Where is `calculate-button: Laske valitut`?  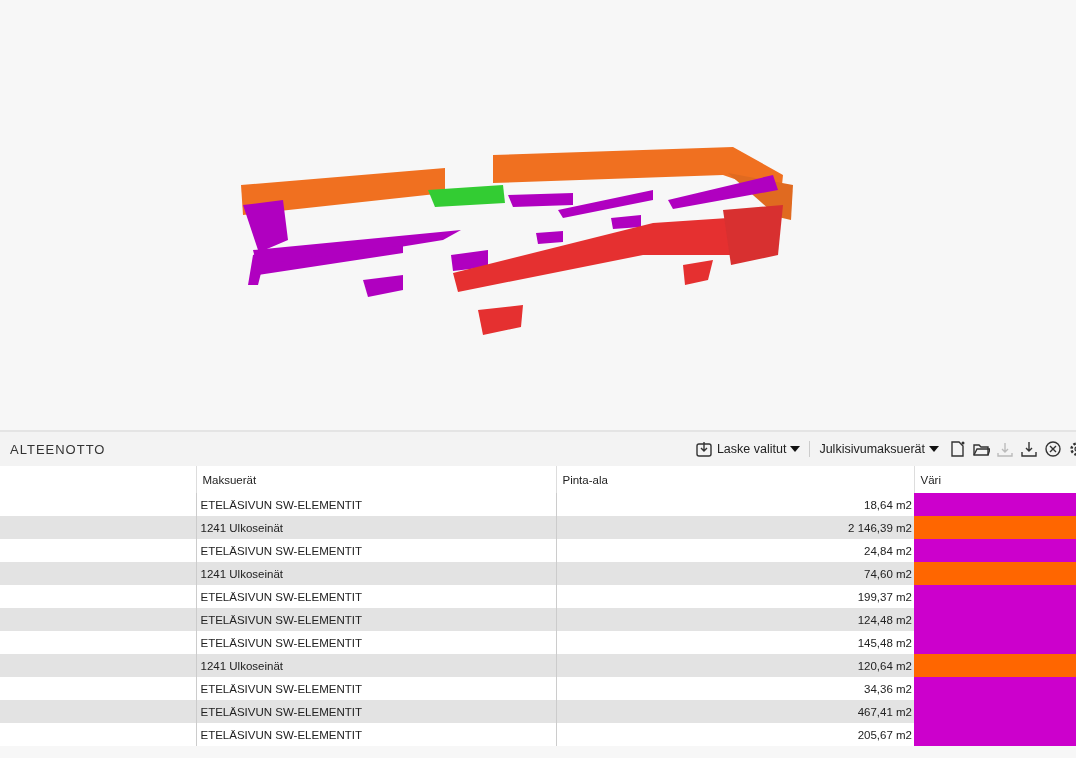 calculate-button: Laske valitut is located at coordinates (747, 449).